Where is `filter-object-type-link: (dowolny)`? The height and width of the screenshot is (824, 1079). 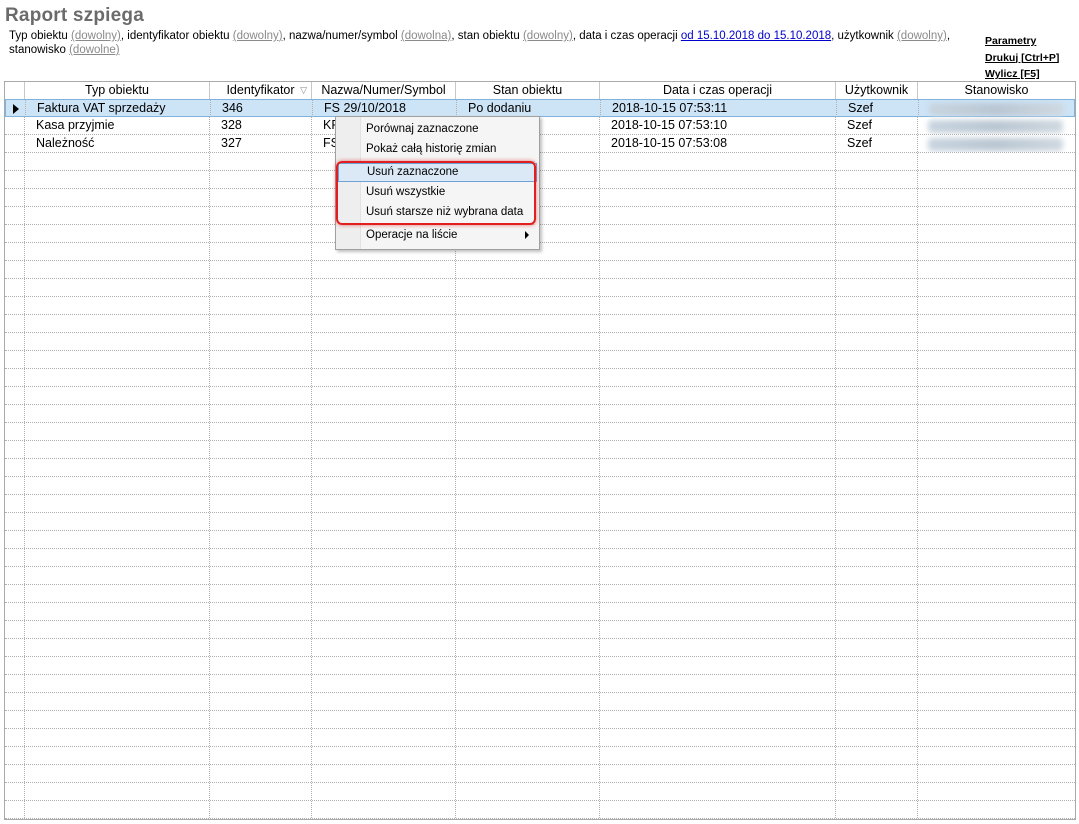 filter-object-type-link: (dowolny) is located at coordinates (96, 36).